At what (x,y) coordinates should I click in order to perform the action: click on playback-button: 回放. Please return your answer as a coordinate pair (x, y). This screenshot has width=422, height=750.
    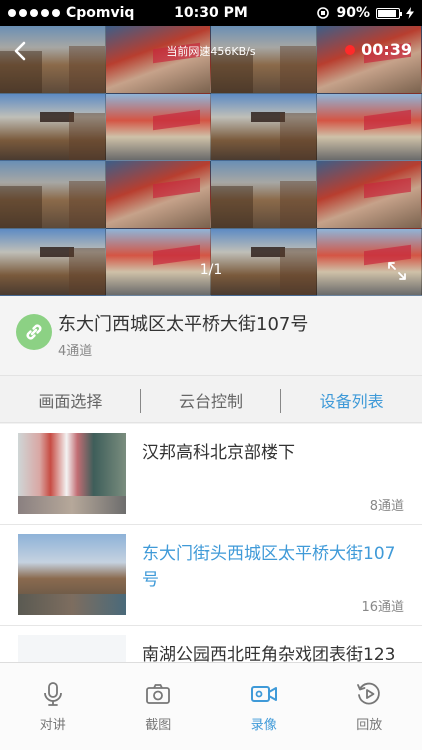
    Looking at the image, I should click on (369, 706).